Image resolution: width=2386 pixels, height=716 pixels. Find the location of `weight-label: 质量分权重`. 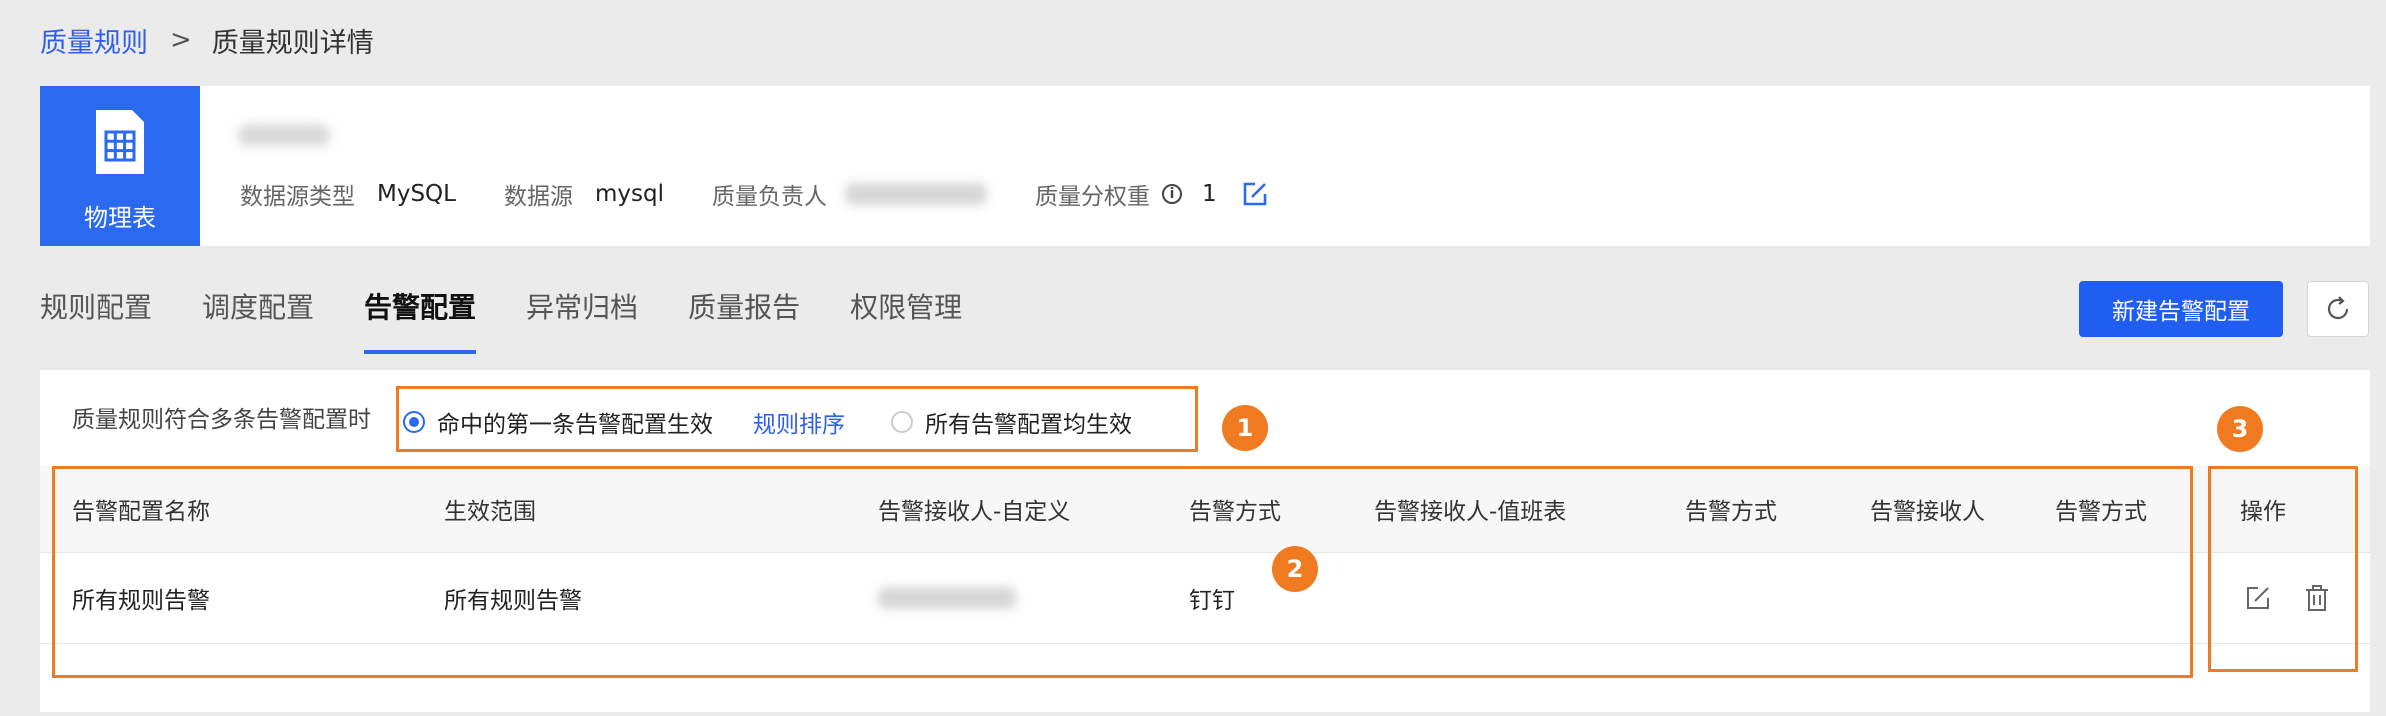

weight-label: 质量分权重 is located at coordinates (1092, 197).